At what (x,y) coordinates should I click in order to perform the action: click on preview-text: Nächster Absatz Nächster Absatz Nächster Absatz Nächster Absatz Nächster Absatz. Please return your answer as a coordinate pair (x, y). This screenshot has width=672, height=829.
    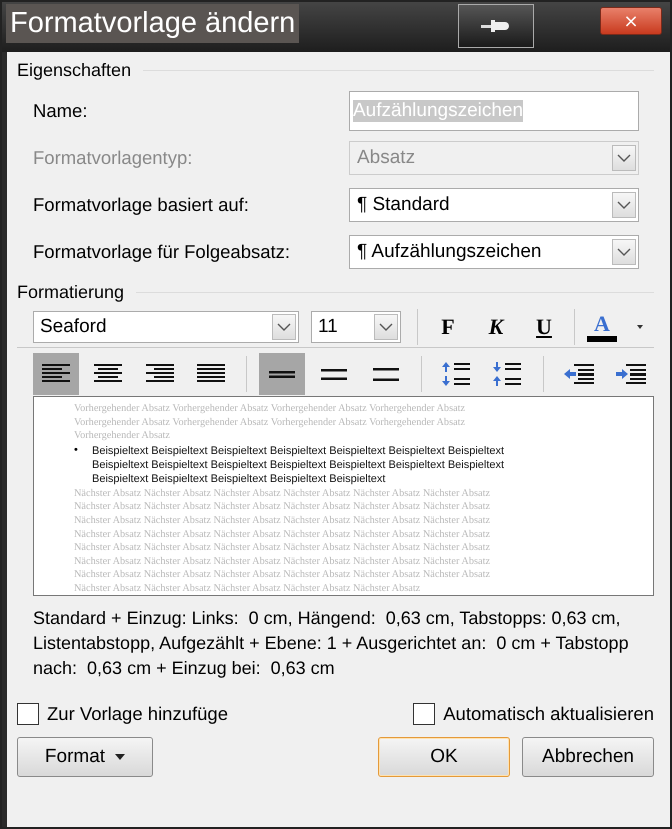
    Looking at the image, I should click on (248, 588).